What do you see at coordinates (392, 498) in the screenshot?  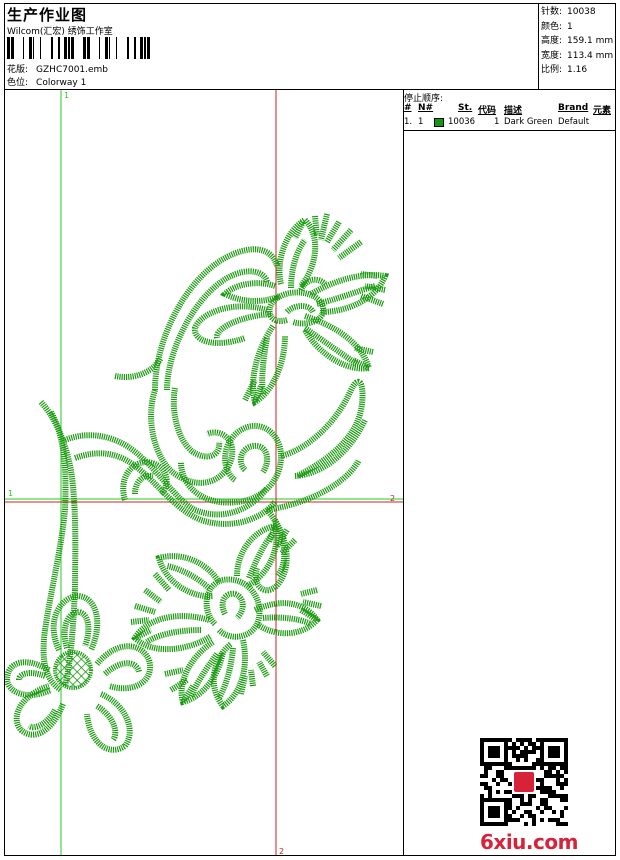 I see `guide-label-h2: 2` at bounding box center [392, 498].